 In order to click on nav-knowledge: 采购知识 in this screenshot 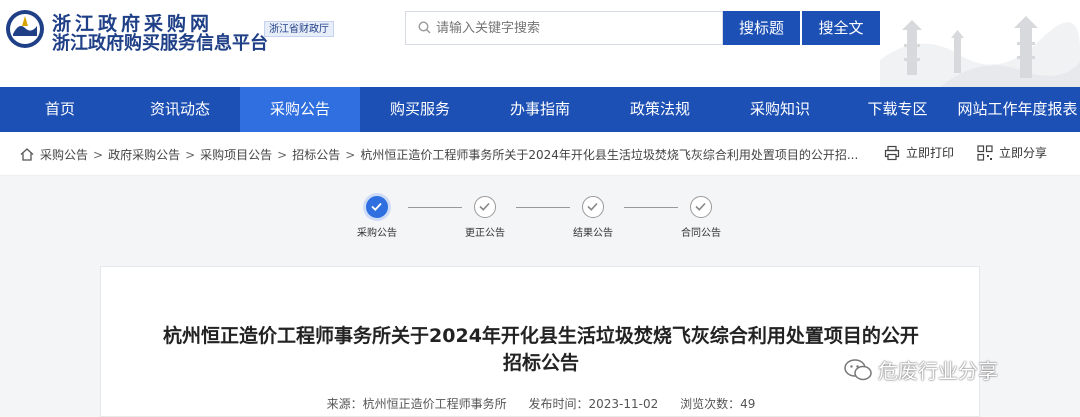, I will do `click(780, 109)`.